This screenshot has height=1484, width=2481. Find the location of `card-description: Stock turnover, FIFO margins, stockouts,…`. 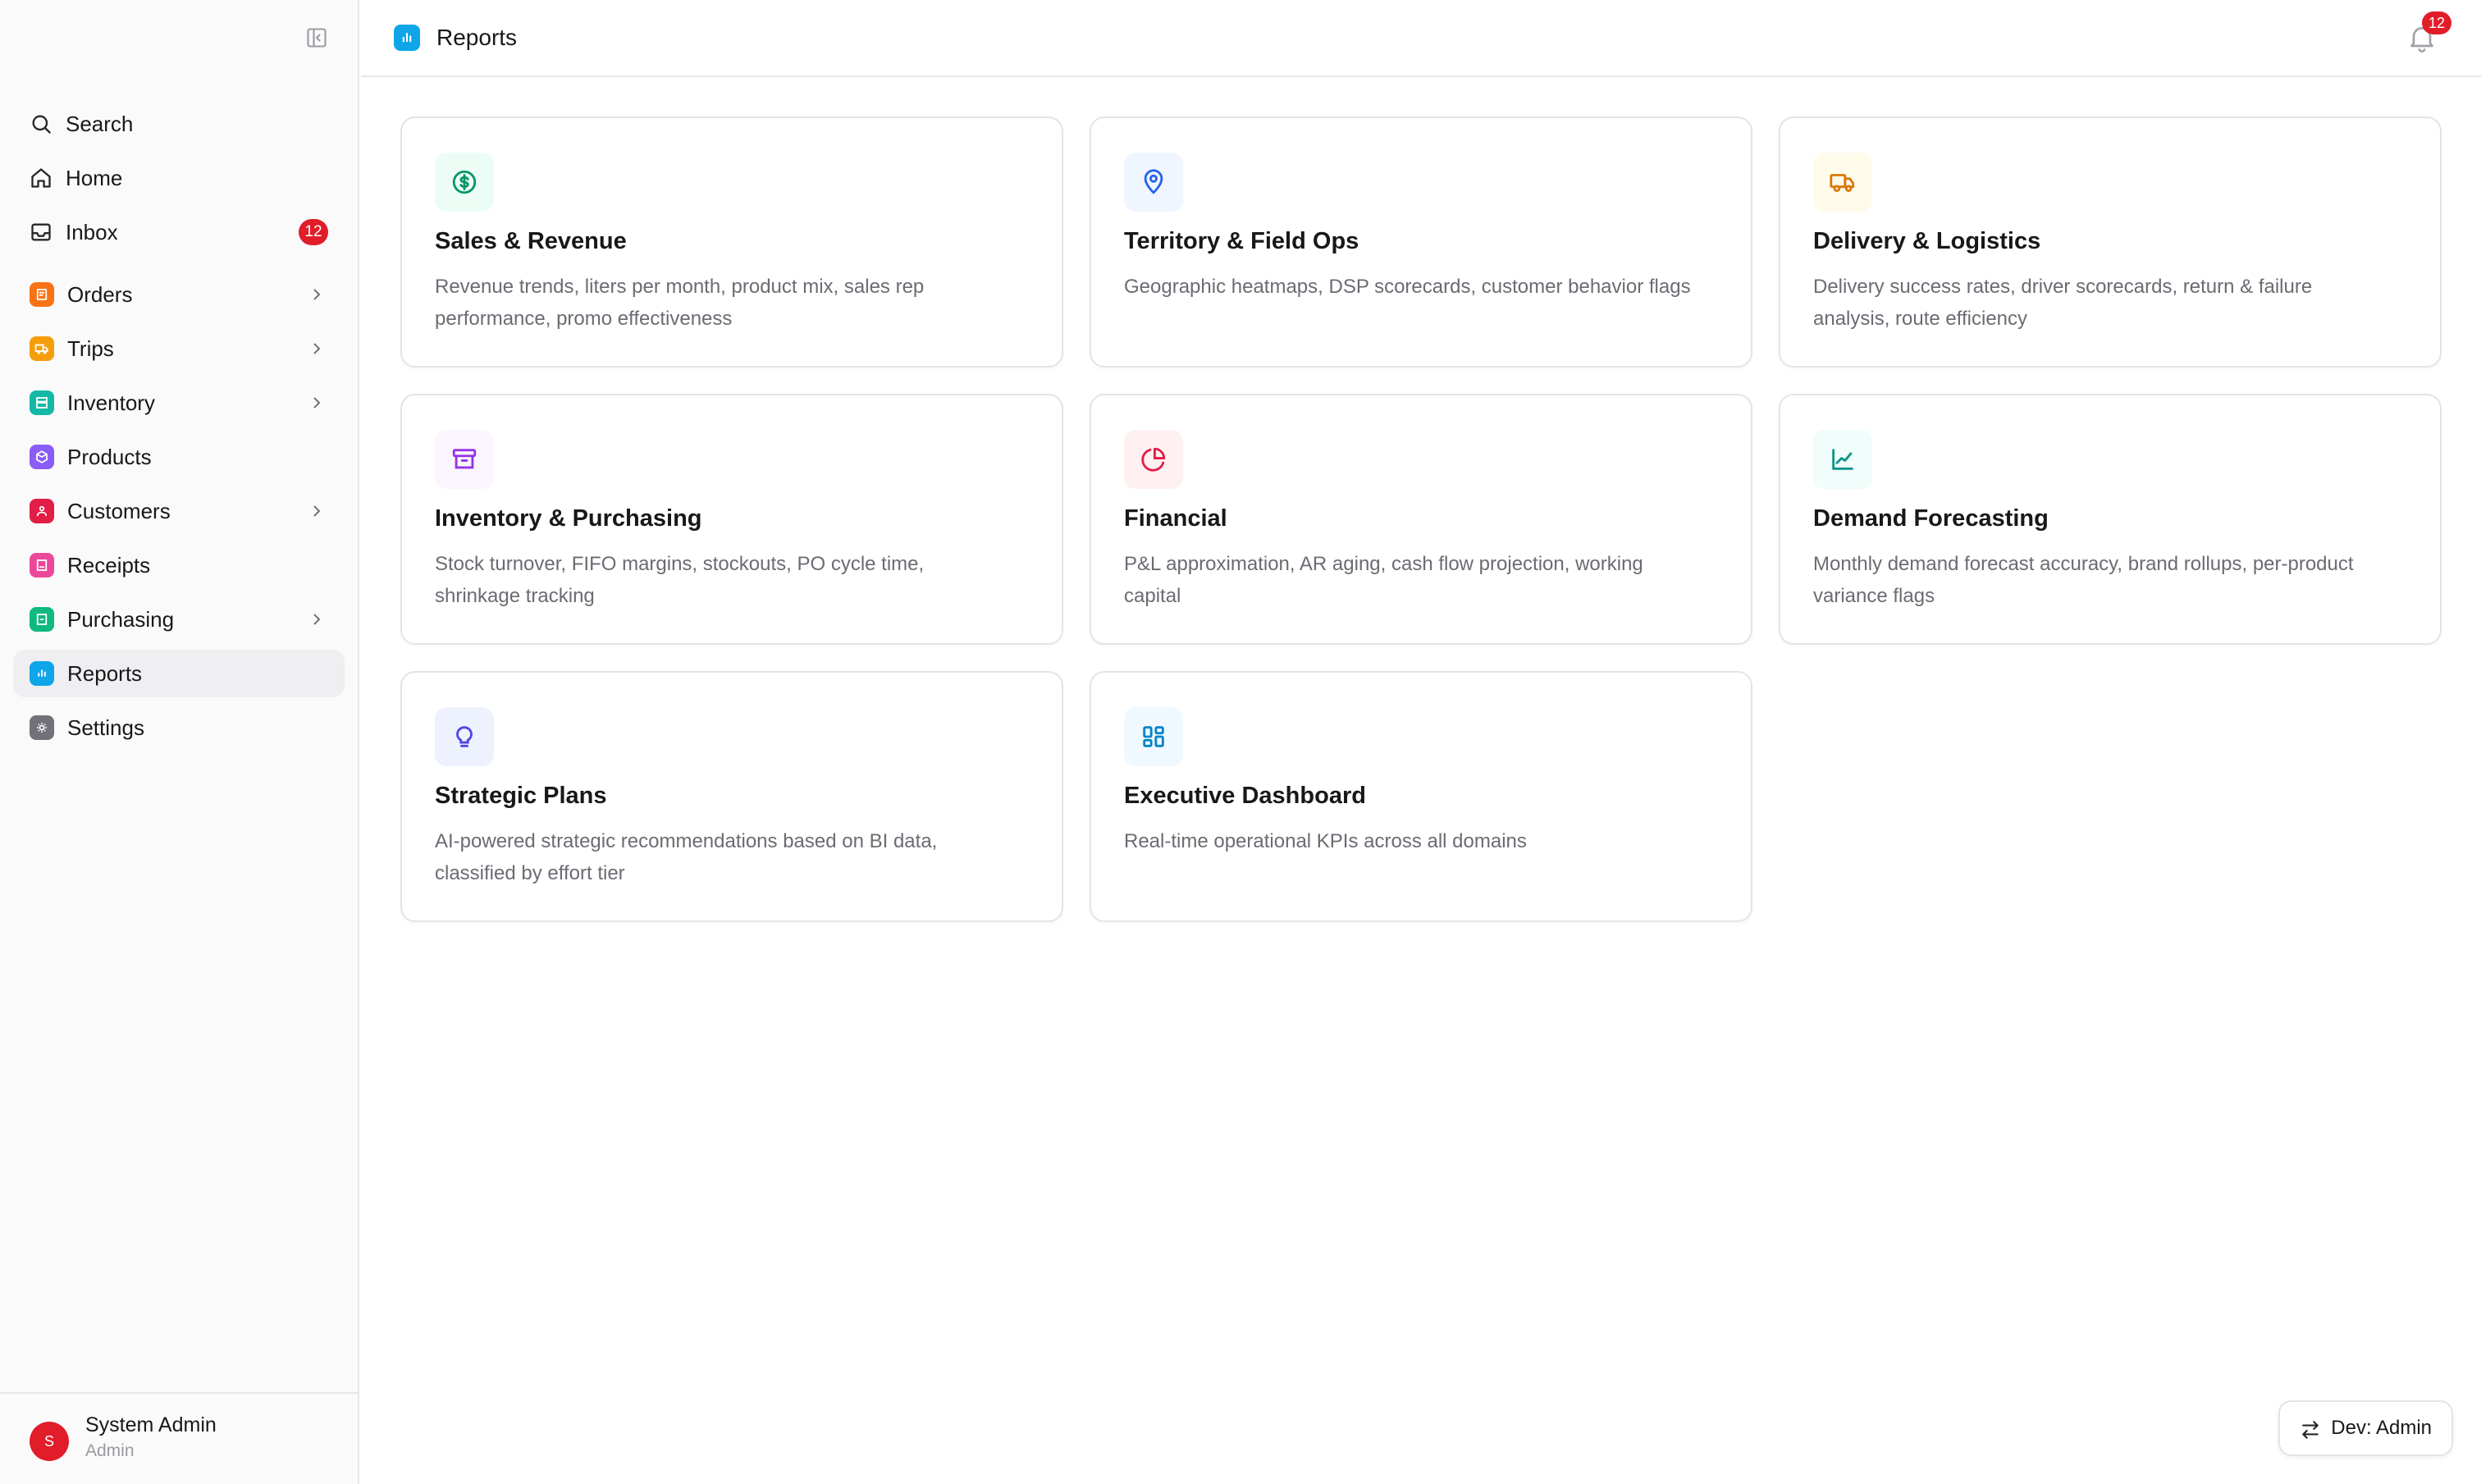

card-description: Stock turnover, FIFO margins, stockouts,… is located at coordinates (680, 580).